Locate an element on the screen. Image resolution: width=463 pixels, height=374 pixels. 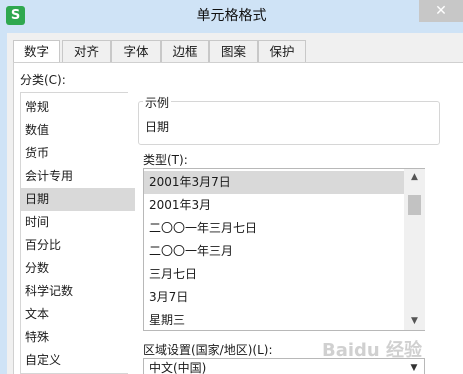
type-item: 2001年3月7日 is located at coordinates (276, 182).